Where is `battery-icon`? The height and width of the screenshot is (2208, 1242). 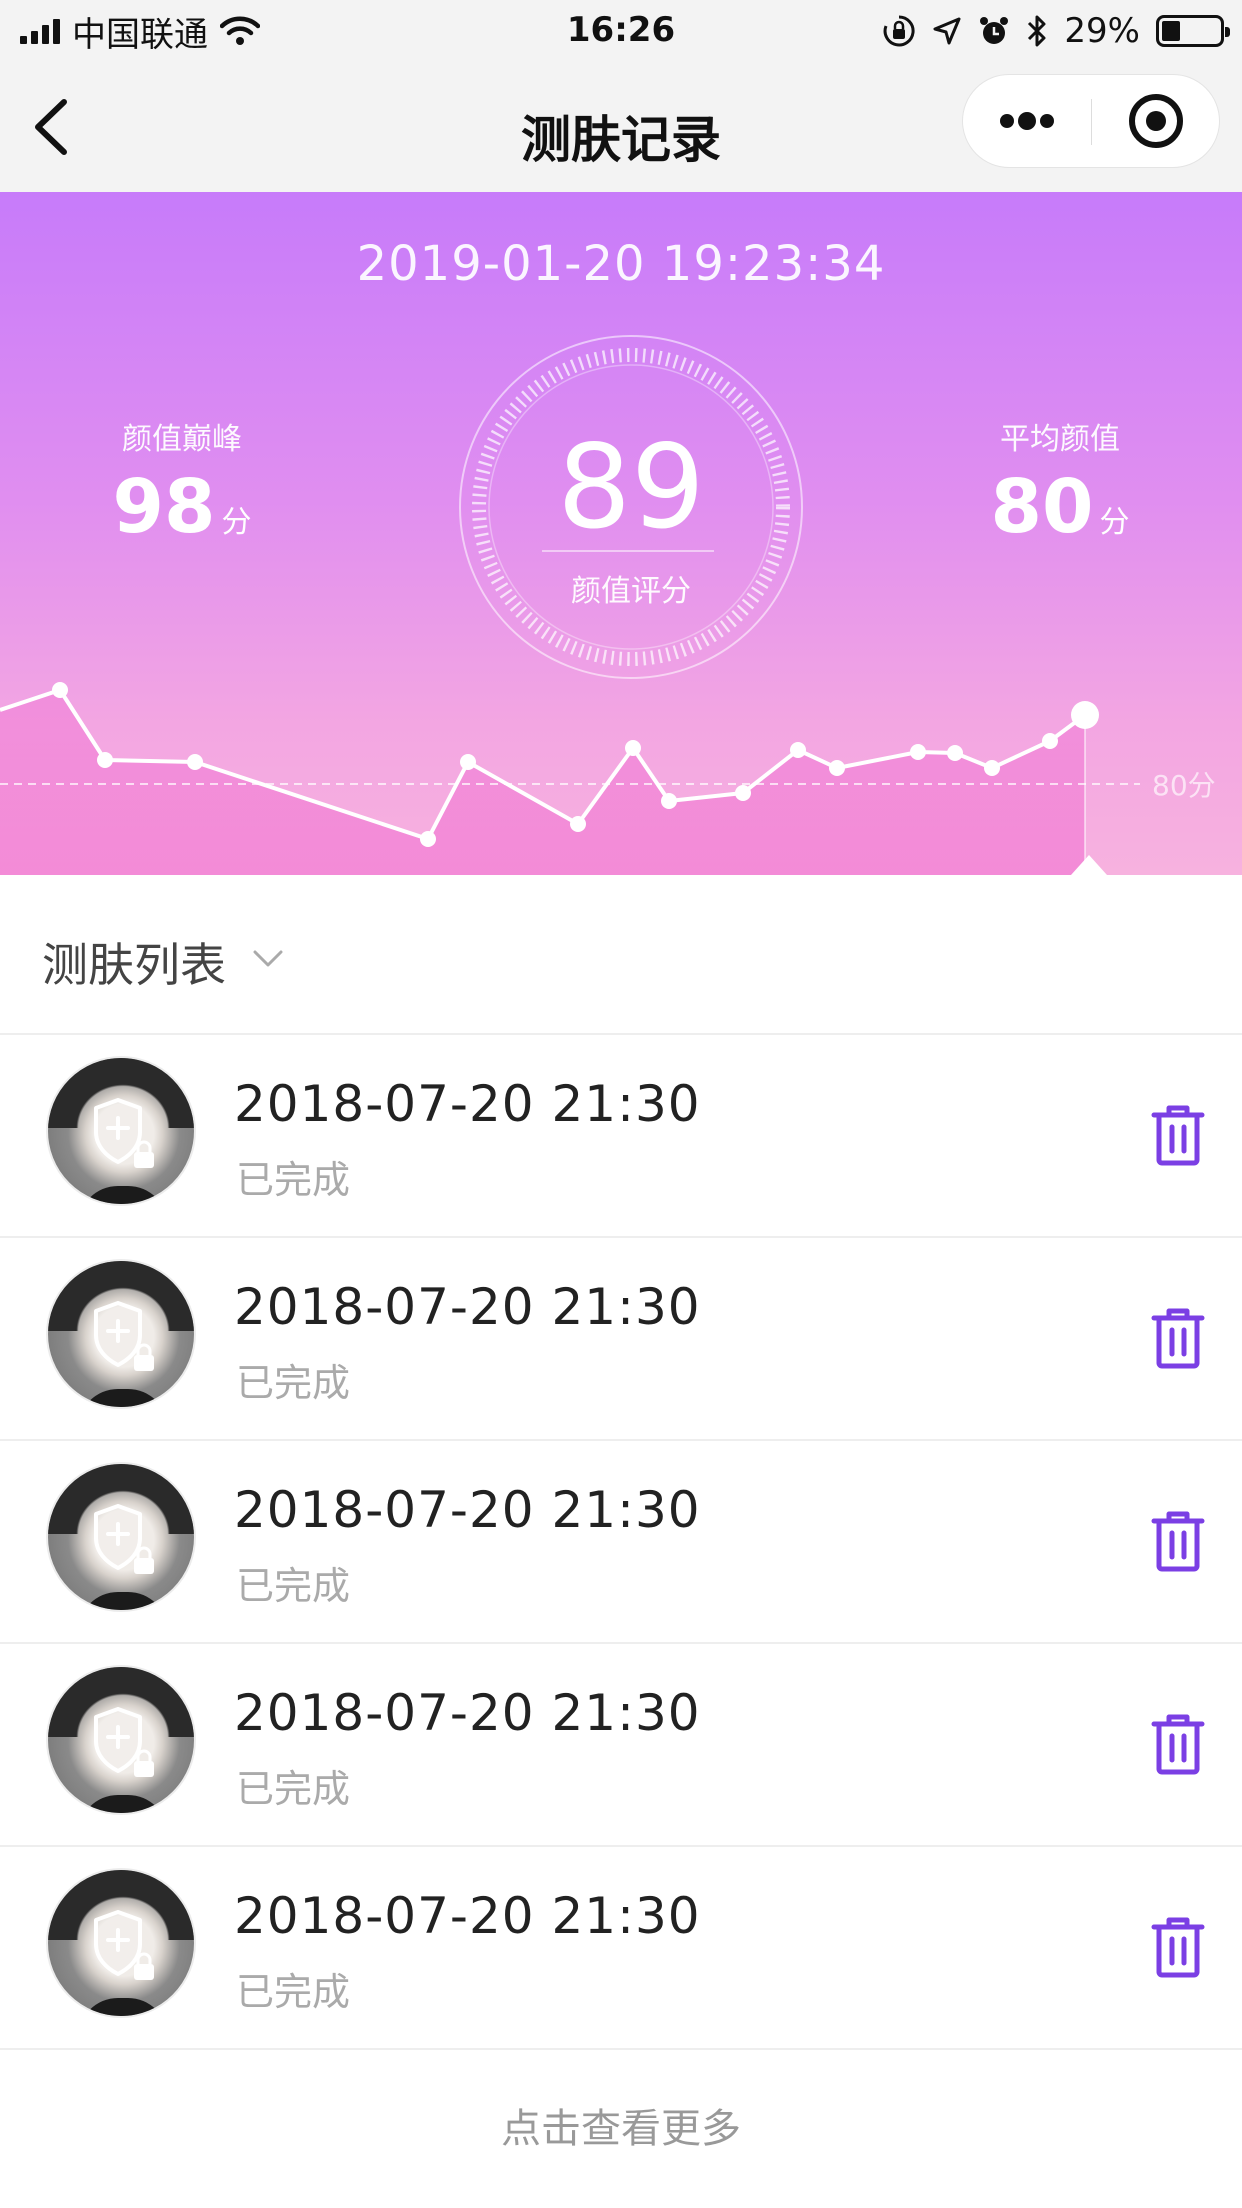 battery-icon is located at coordinates (1193, 31).